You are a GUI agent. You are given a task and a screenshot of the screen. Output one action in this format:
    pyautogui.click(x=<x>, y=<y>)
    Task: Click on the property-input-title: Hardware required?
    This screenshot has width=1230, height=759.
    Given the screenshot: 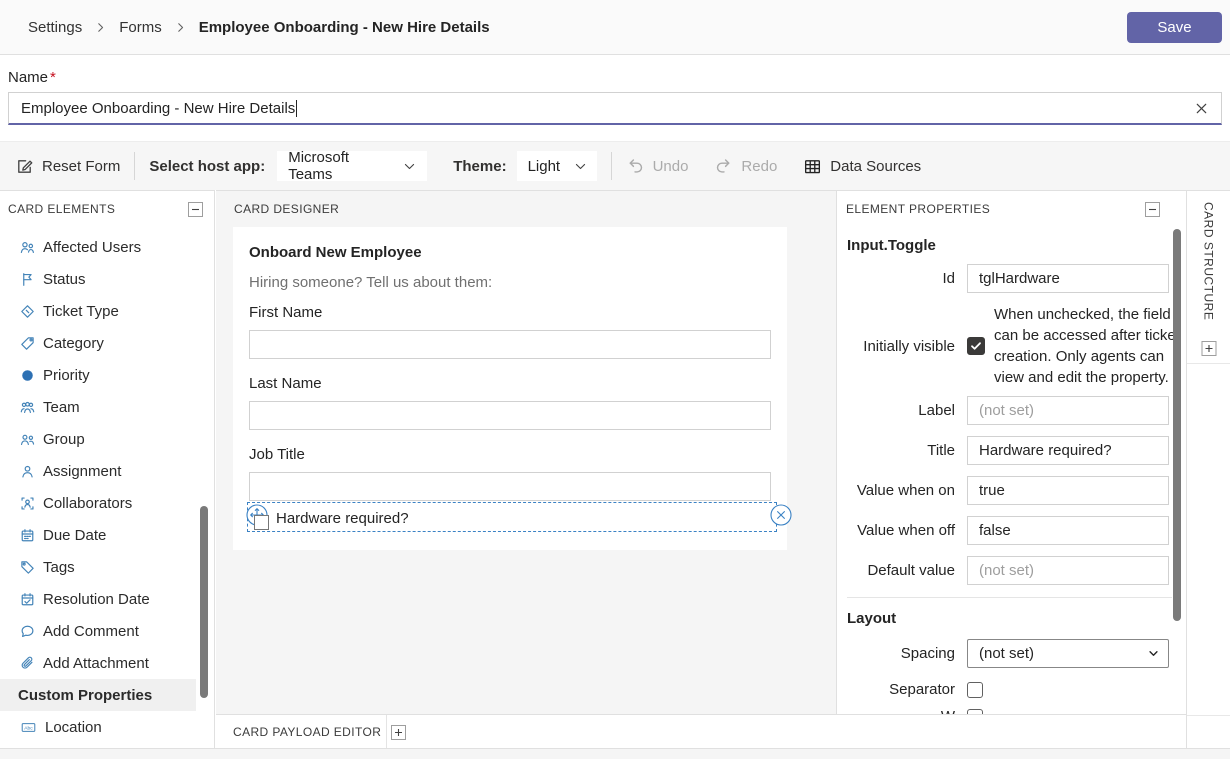 What is the action you would take?
    pyautogui.click(x=1068, y=450)
    